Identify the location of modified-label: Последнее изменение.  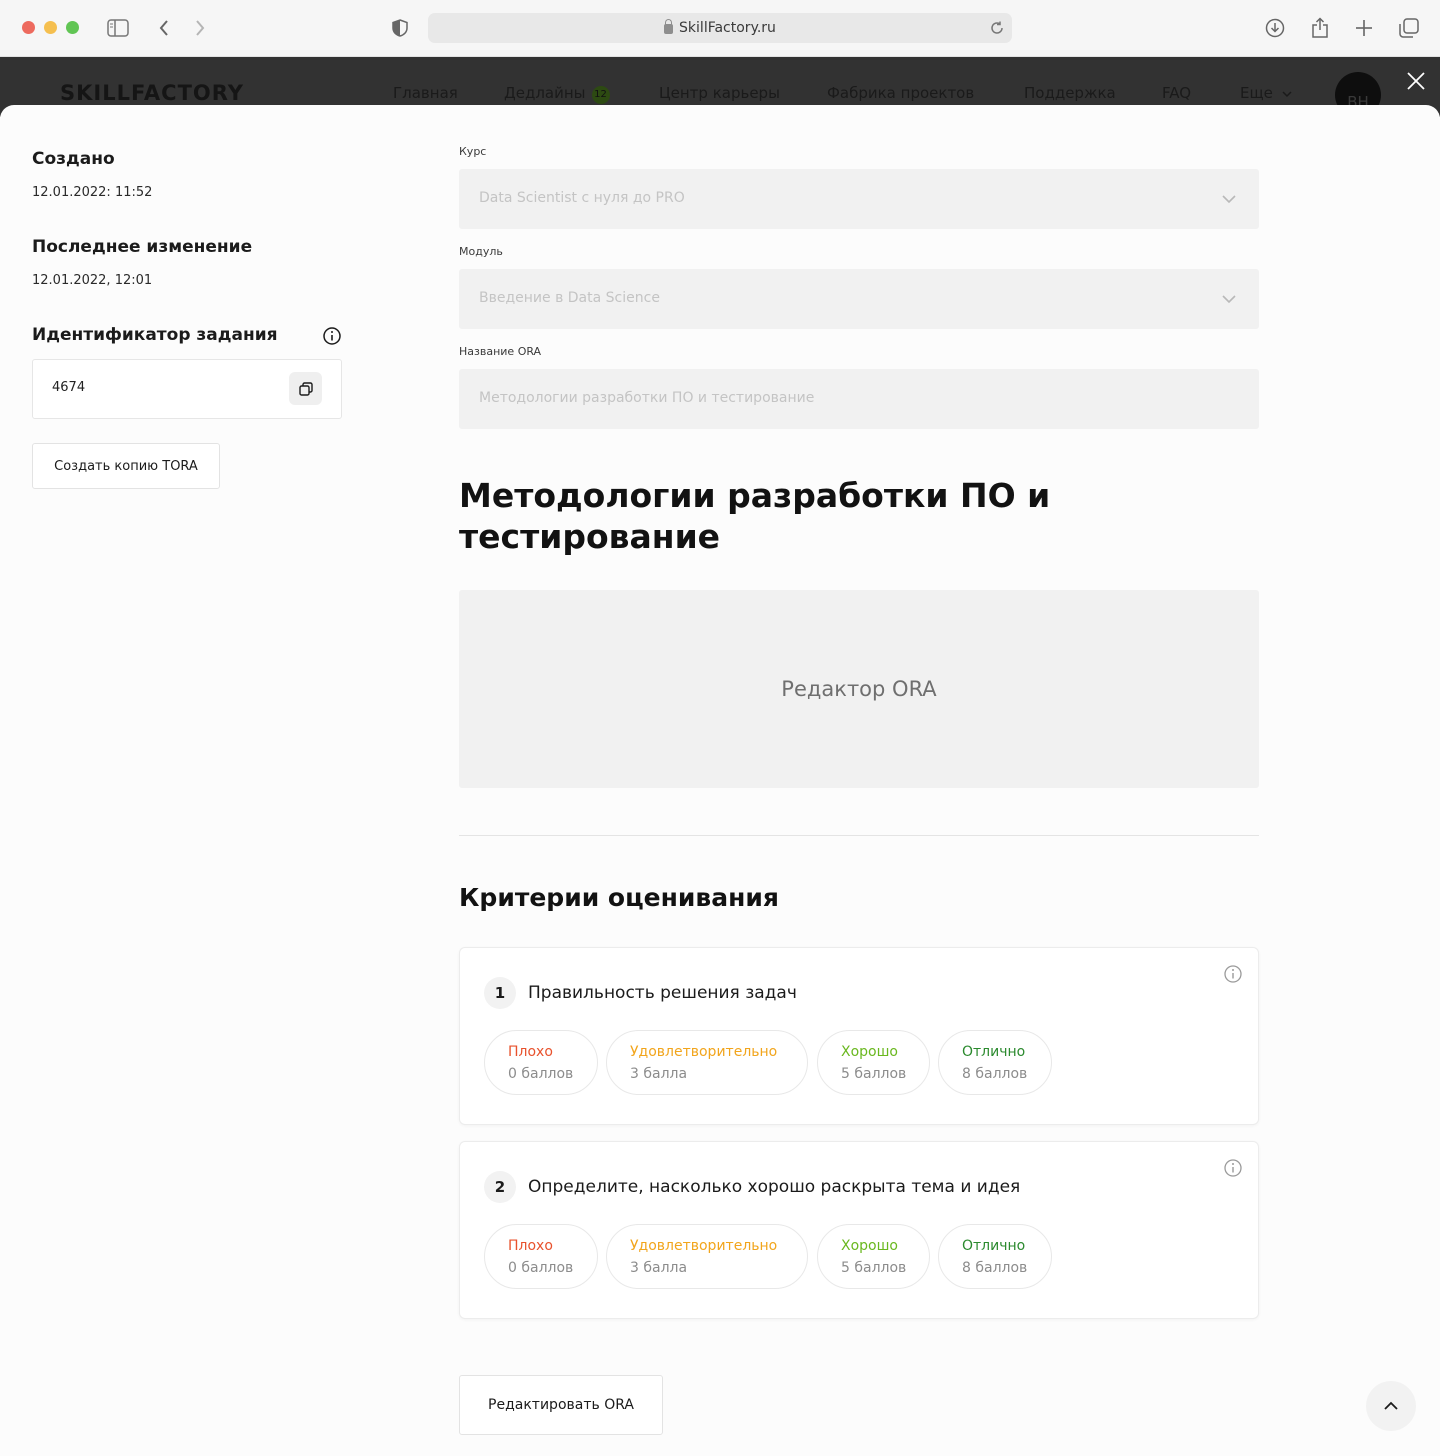
(142, 247).